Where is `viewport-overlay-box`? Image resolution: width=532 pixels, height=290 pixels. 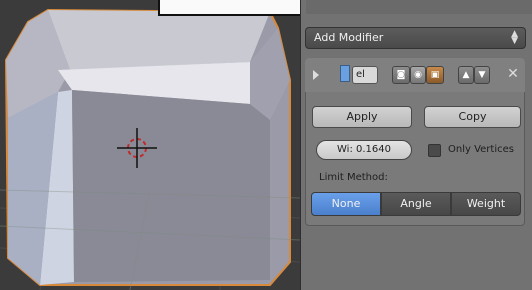 viewport-overlay-box is located at coordinates (229, 8).